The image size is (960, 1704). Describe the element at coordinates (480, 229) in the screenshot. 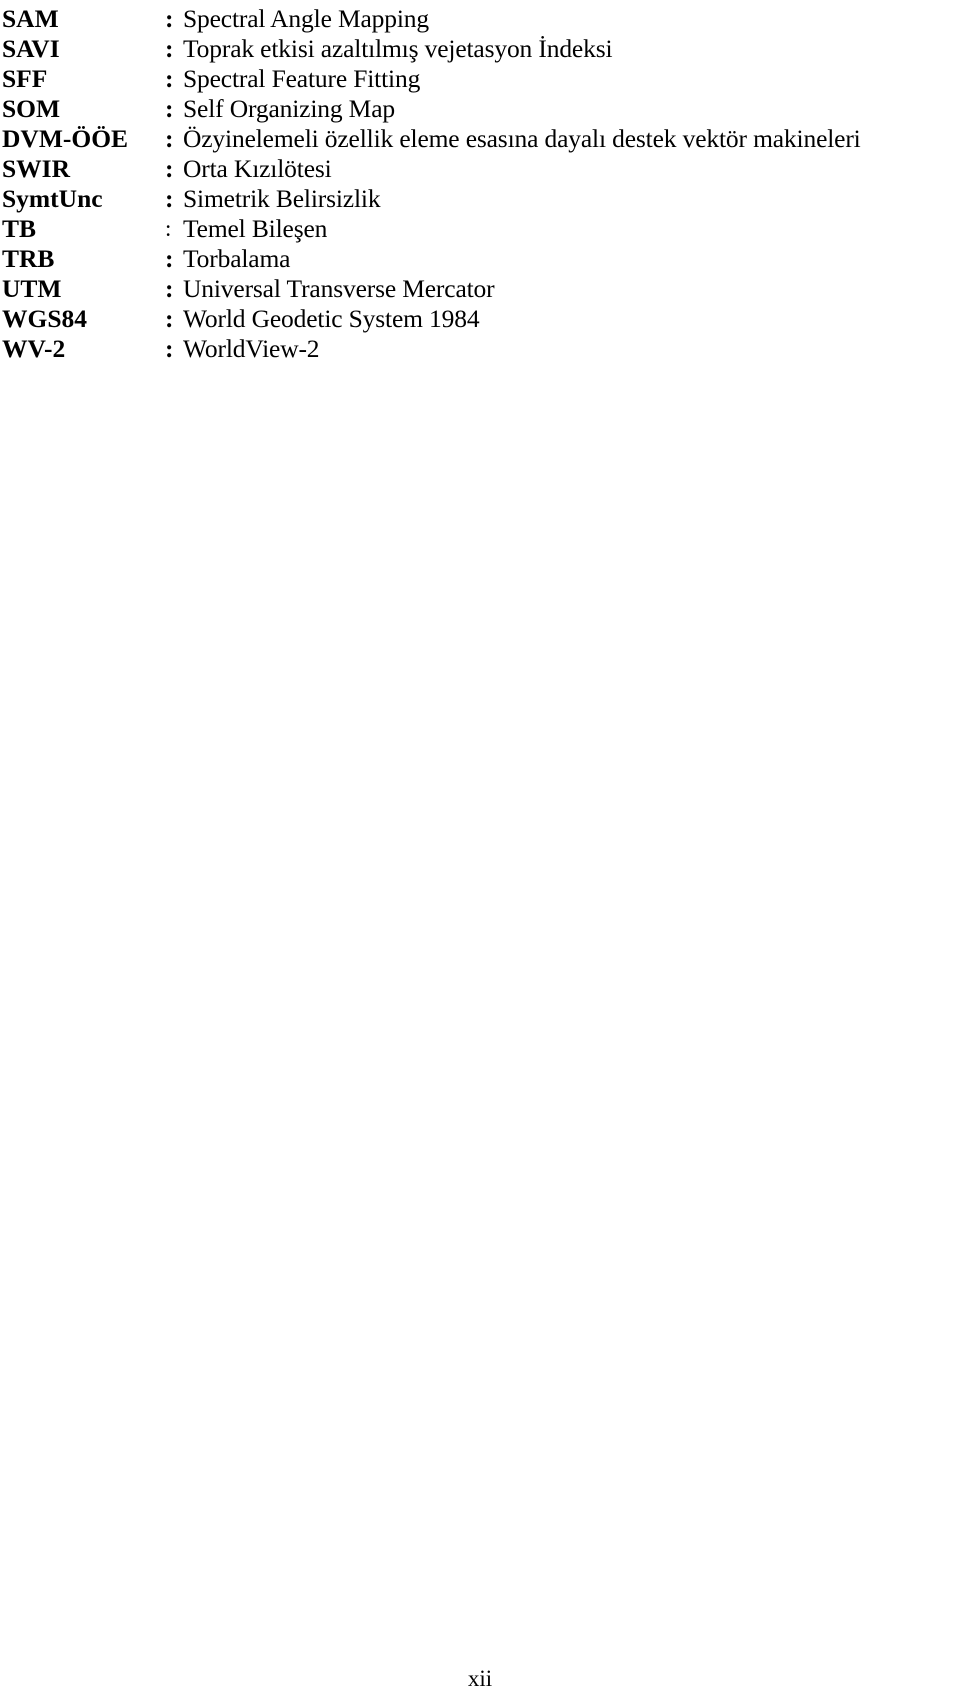

I see `abbreviation-entry: TB : Temel Bileşen` at that location.